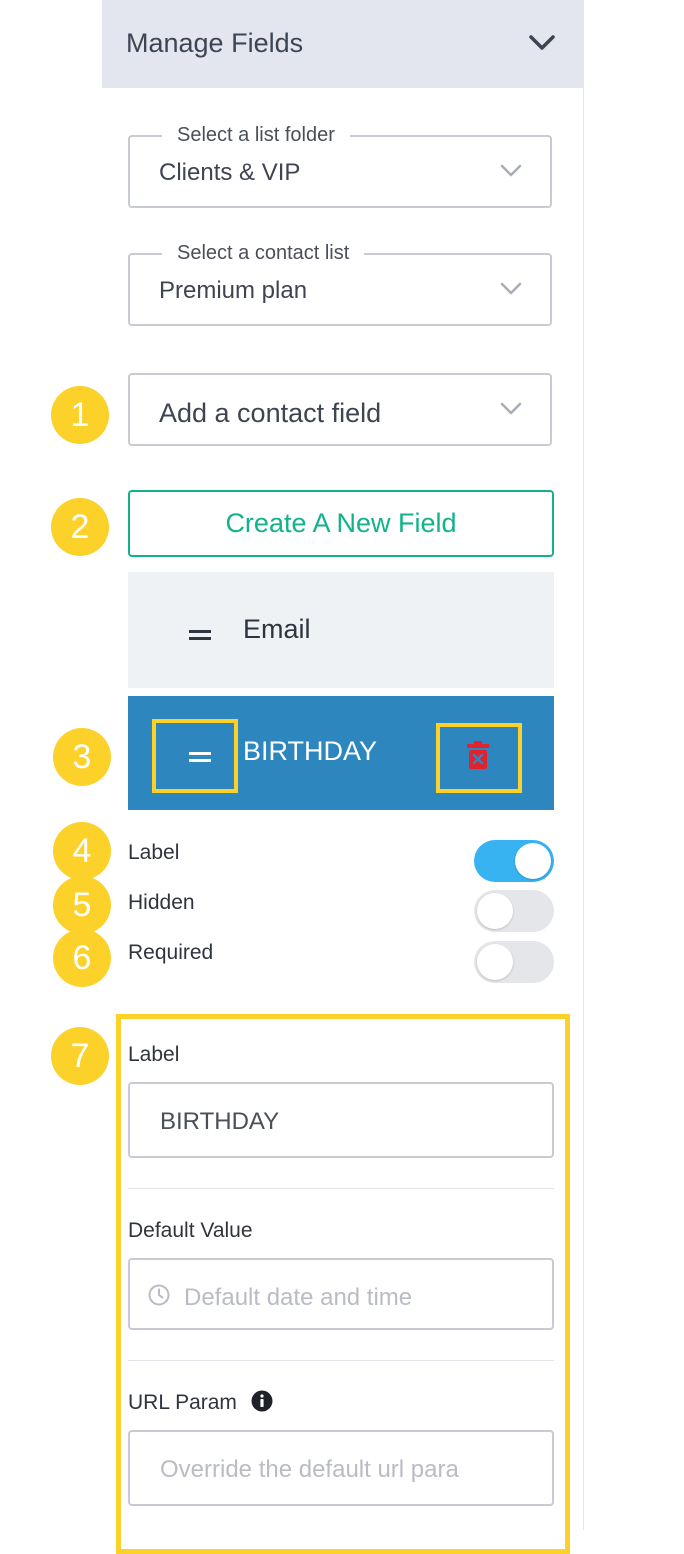  What do you see at coordinates (340, 165) in the screenshot?
I see `list-folder-select: Select a list folder Clients & VIP` at bounding box center [340, 165].